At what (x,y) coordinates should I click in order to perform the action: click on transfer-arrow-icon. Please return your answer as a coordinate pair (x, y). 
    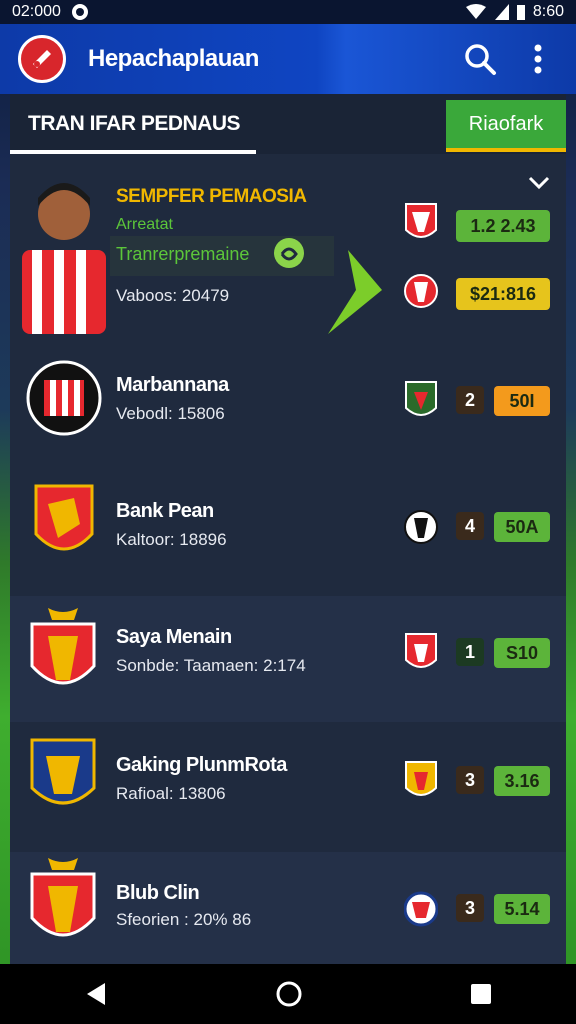
    Looking at the image, I should click on (355, 292).